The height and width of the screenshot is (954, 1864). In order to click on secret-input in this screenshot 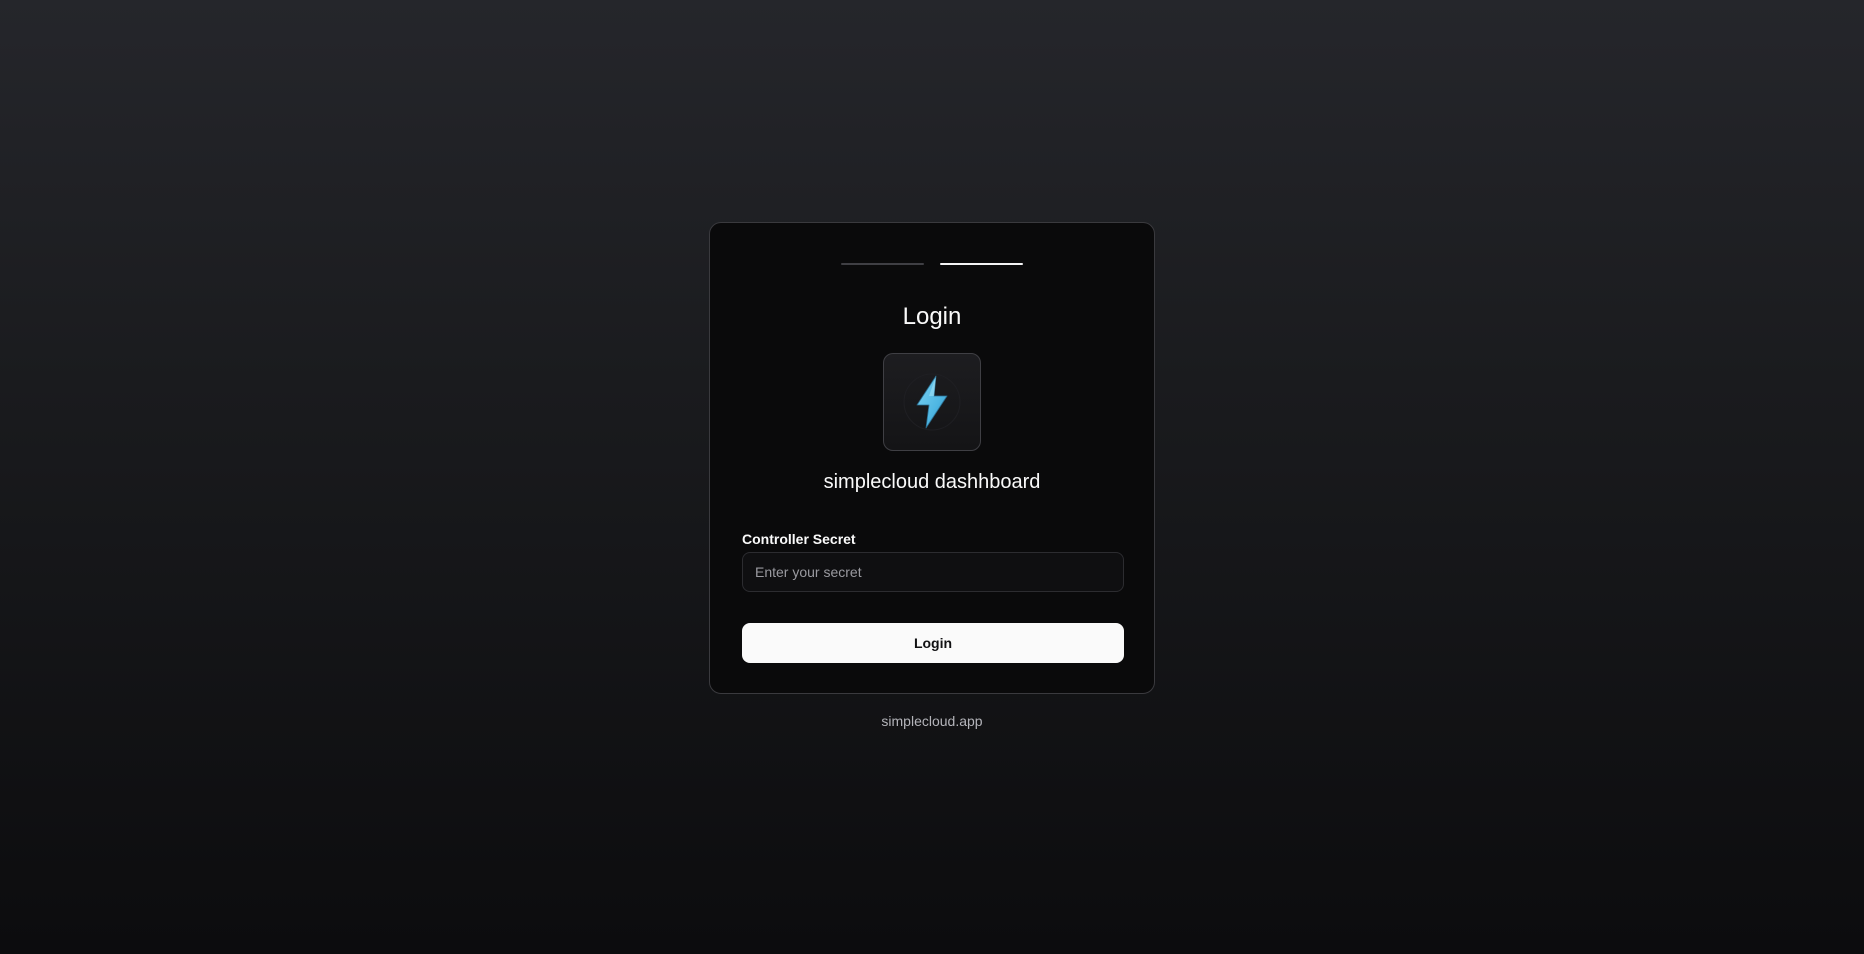, I will do `click(933, 572)`.